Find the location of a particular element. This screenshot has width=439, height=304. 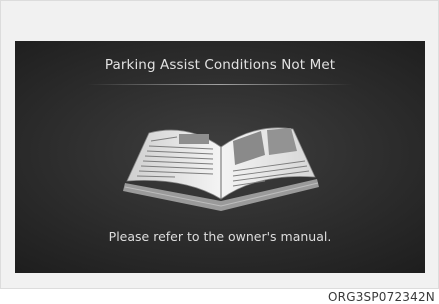

warning-title: Parking Assist Conditions Not Met is located at coordinates (220, 65).